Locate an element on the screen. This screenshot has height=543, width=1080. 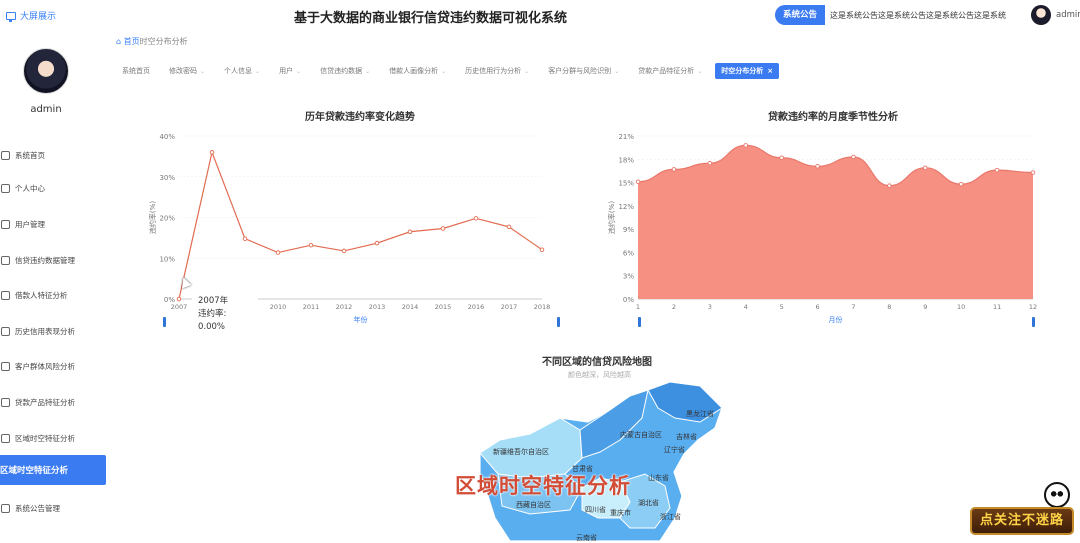
close-icon: × is located at coordinates (770, 71).